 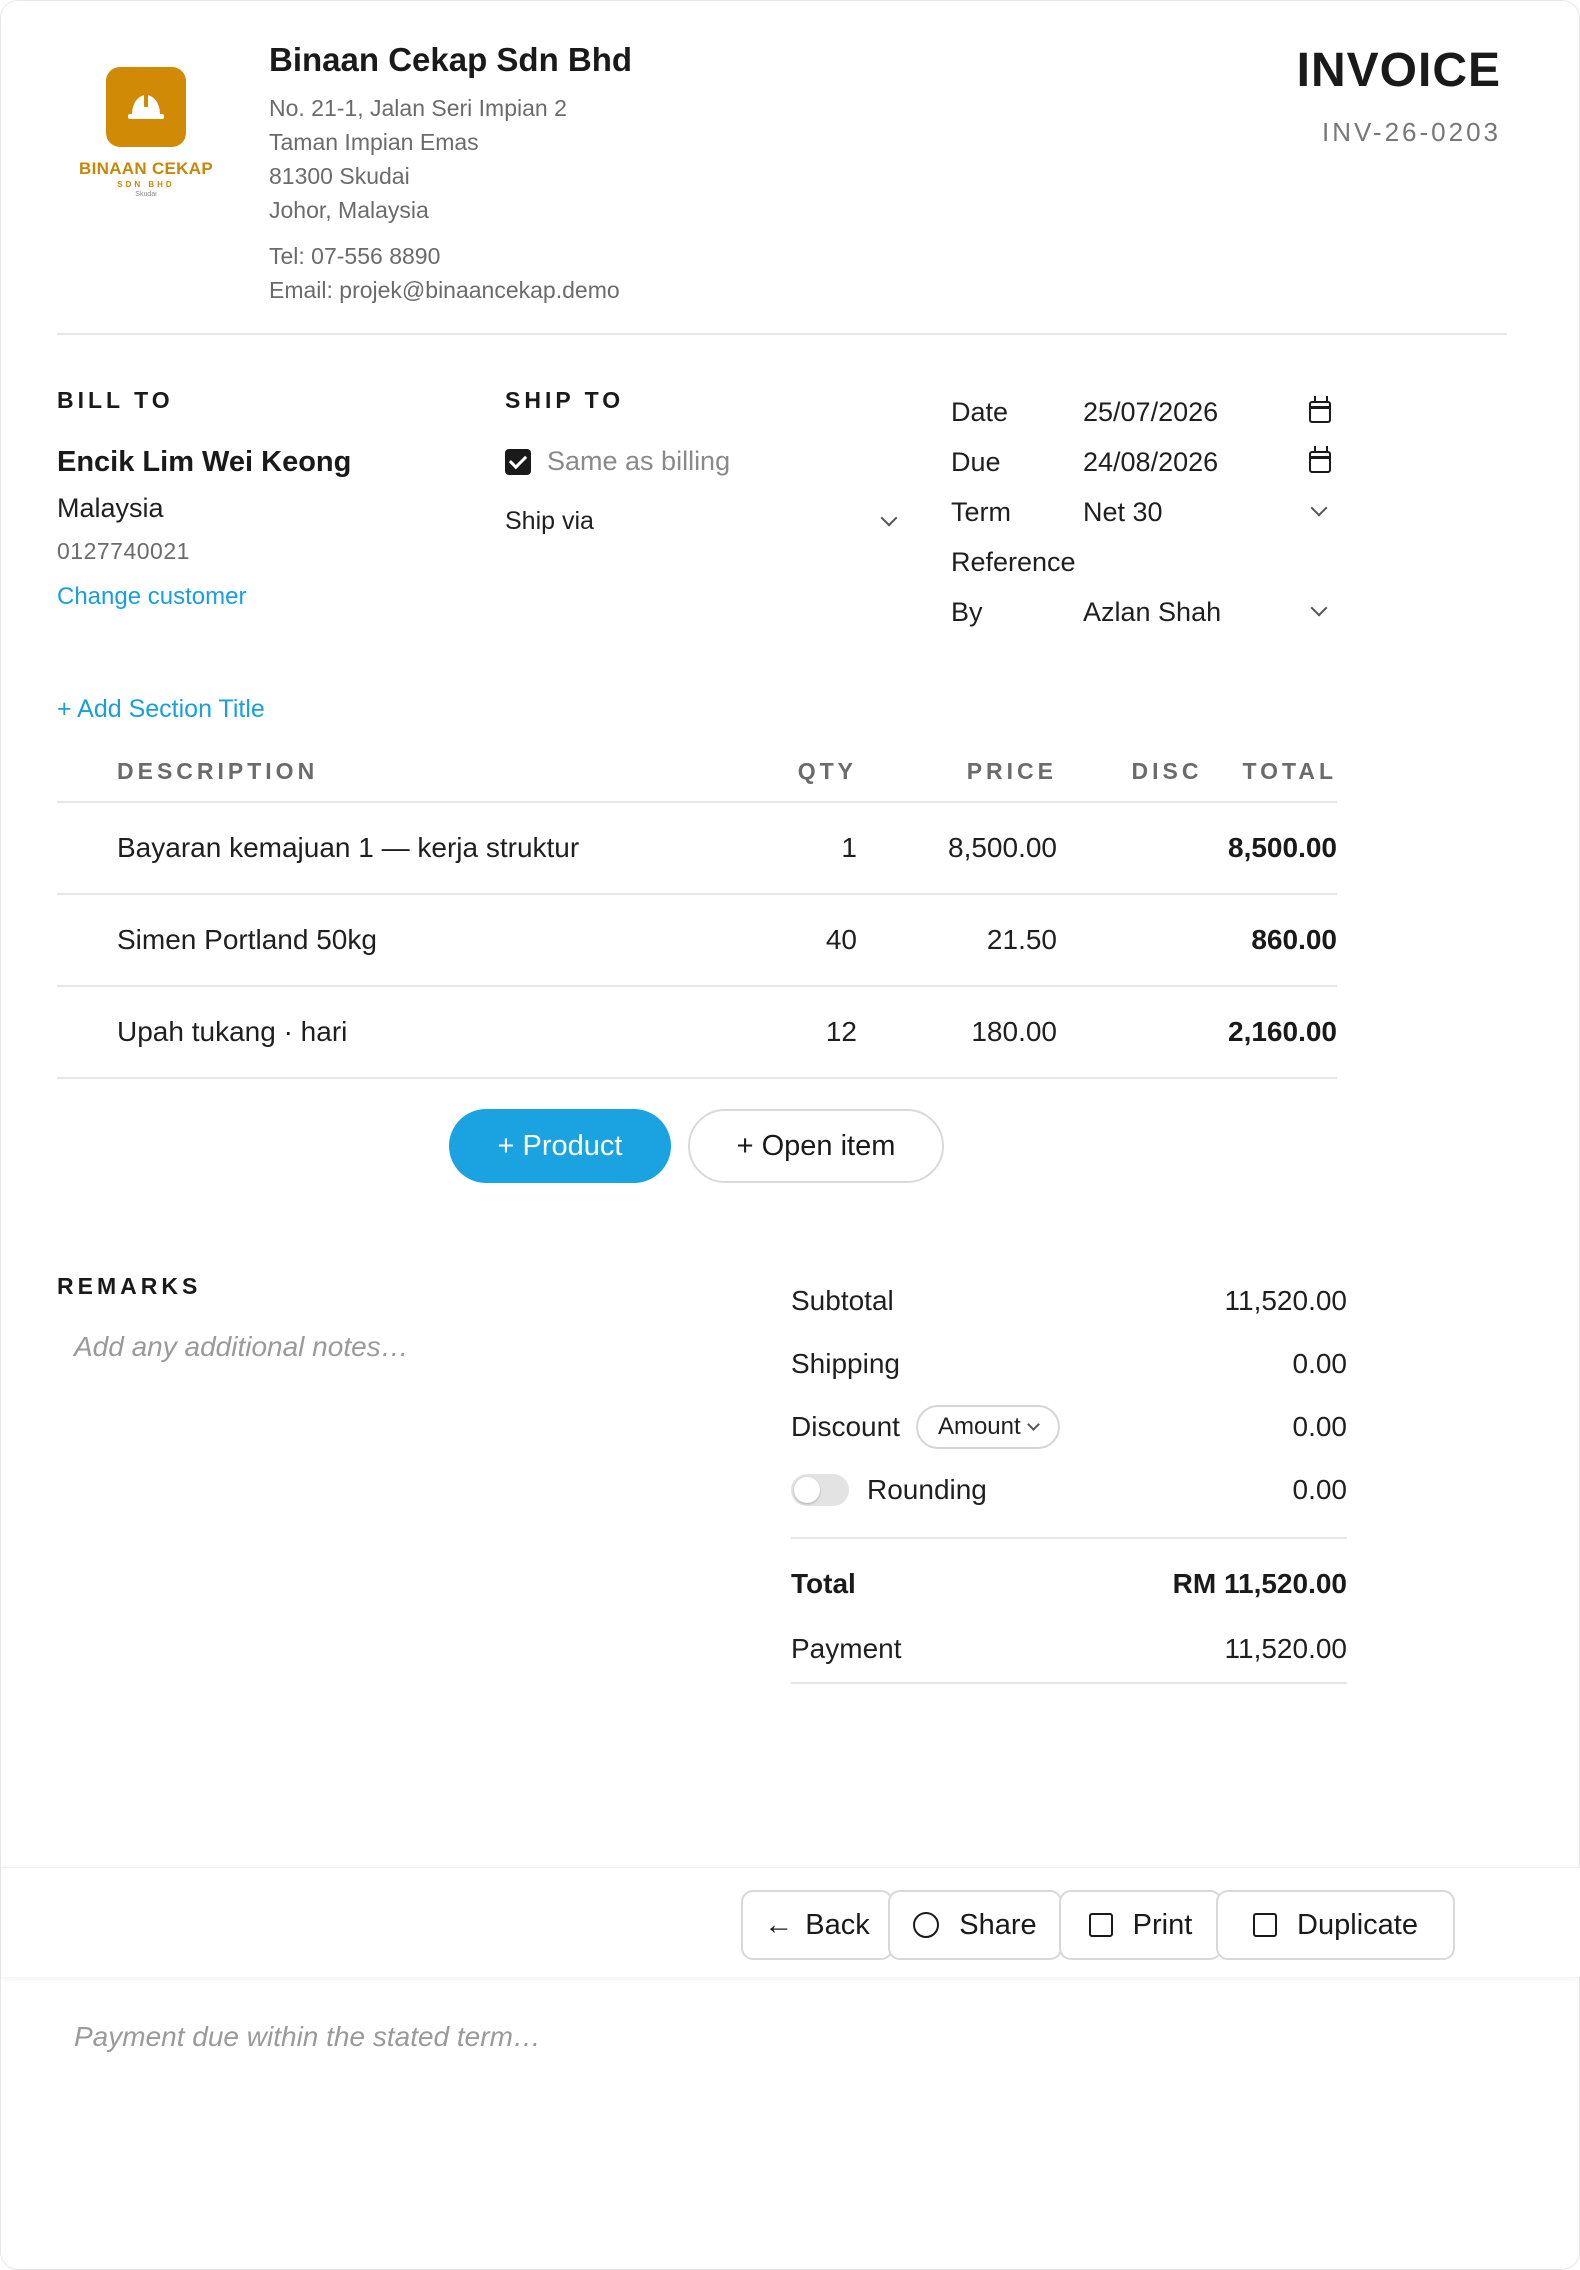 I want to click on address-line: No. 21-1, Jalan Seri Impian 2, so click(x=418, y=108).